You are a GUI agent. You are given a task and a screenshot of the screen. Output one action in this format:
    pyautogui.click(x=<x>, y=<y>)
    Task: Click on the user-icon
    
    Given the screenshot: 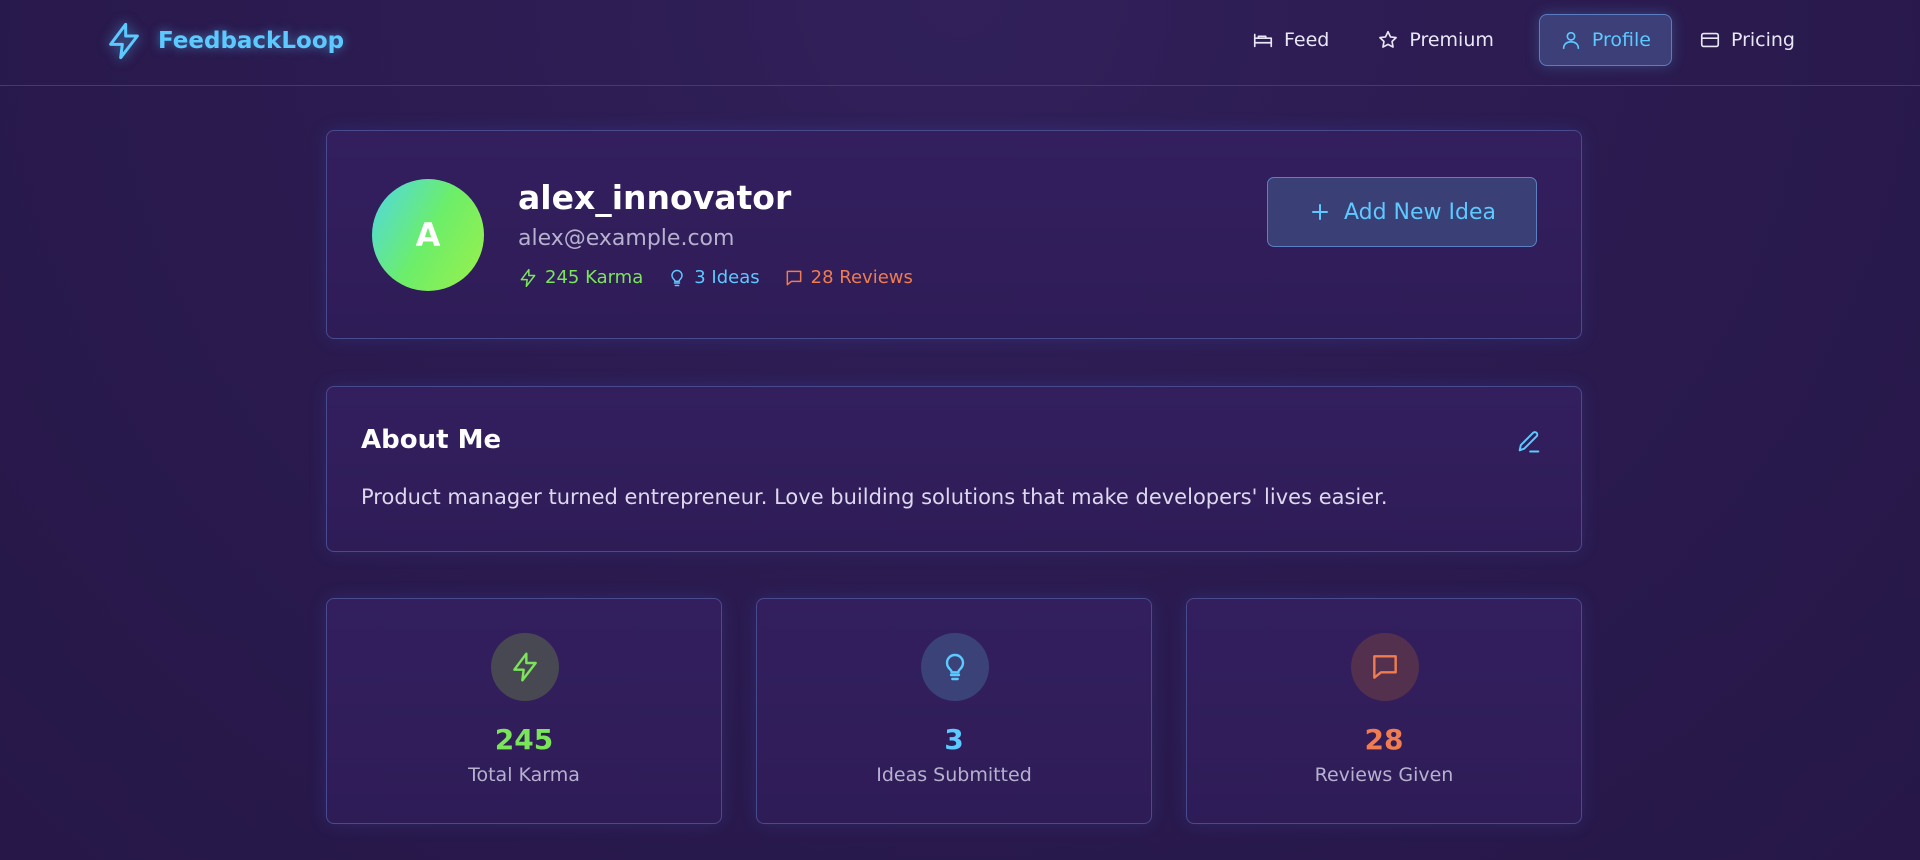 What is the action you would take?
    pyautogui.click(x=1571, y=40)
    